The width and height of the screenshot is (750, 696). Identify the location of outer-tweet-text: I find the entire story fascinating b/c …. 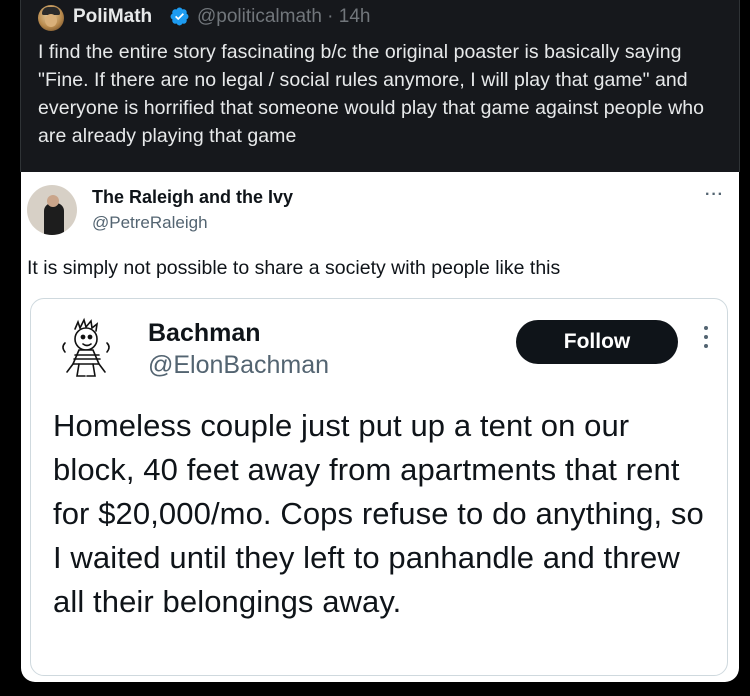
(371, 94).